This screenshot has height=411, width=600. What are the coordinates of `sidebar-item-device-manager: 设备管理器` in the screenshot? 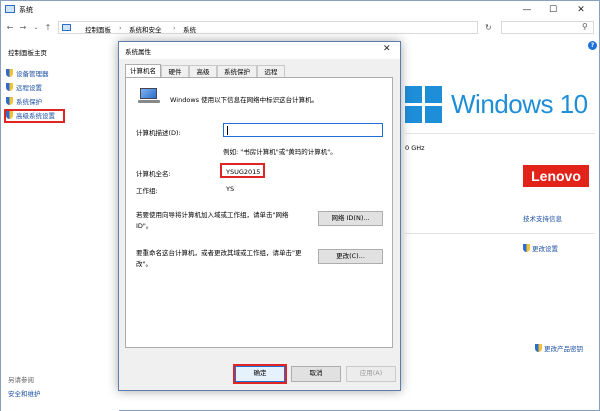 It's located at (27, 73).